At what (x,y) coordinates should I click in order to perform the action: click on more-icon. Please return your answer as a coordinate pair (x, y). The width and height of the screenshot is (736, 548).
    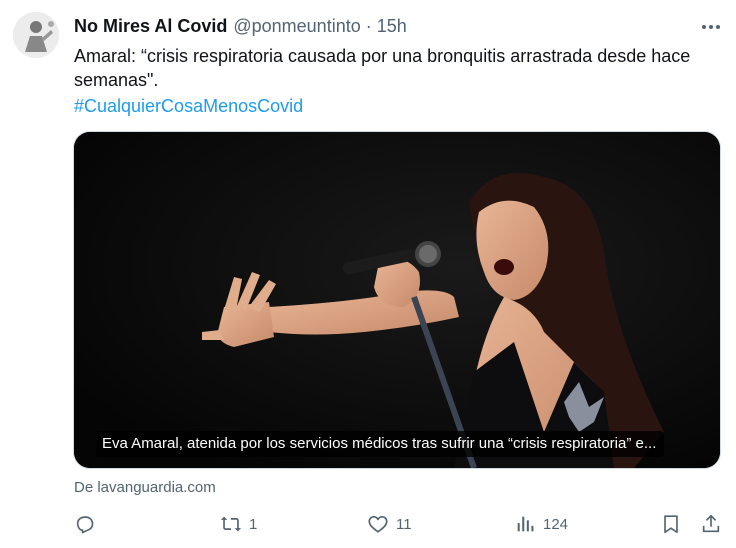
    Looking at the image, I should click on (711, 27).